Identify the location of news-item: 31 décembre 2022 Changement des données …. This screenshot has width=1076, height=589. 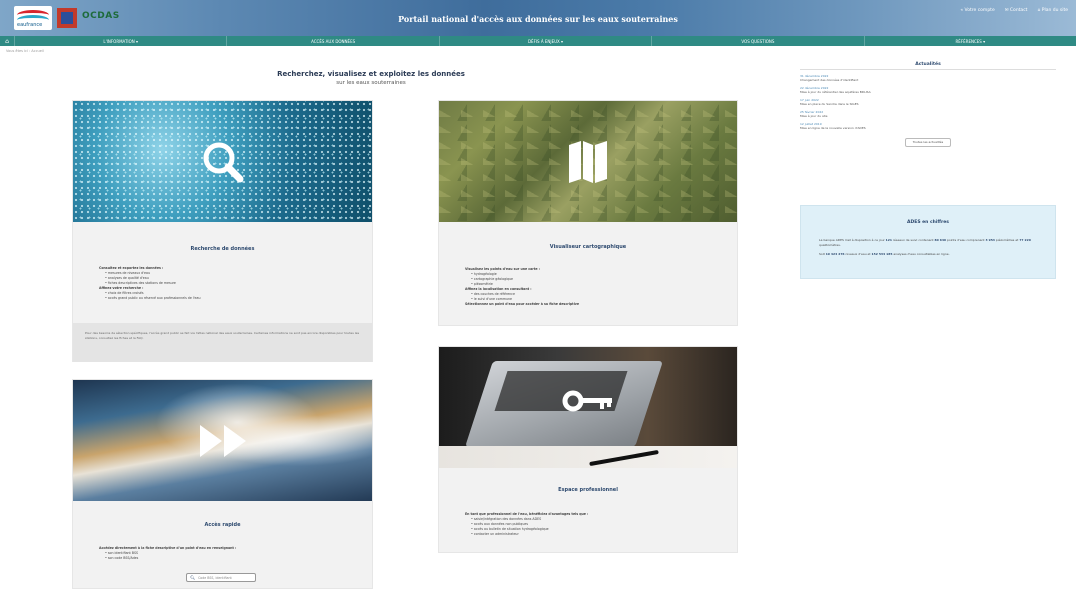
(928, 78).